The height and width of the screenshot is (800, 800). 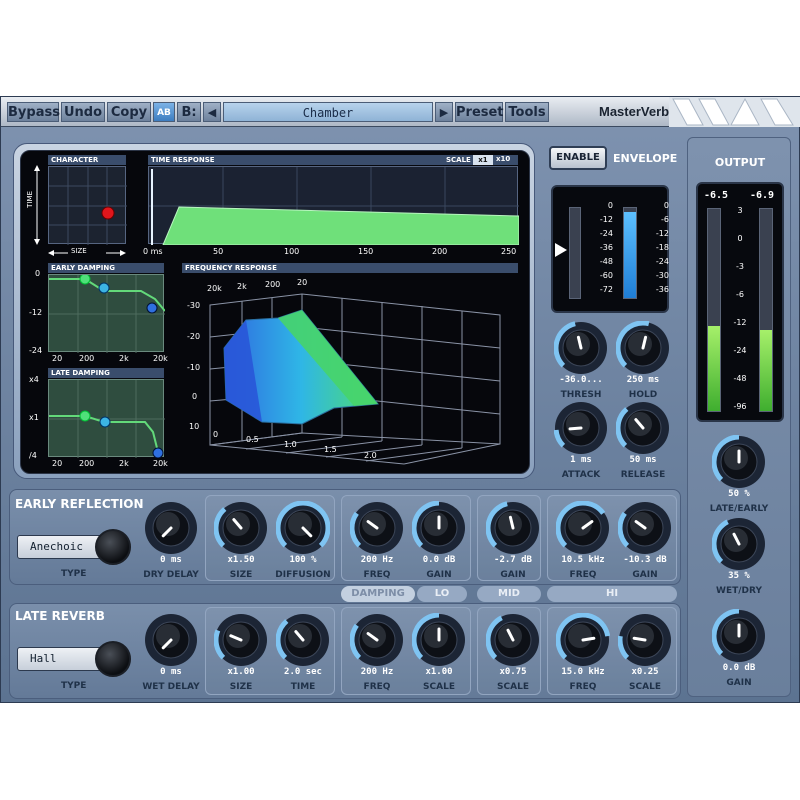 What do you see at coordinates (108, 213) in the screenshot?
I see `character-point` at bounding box center [108, 213].